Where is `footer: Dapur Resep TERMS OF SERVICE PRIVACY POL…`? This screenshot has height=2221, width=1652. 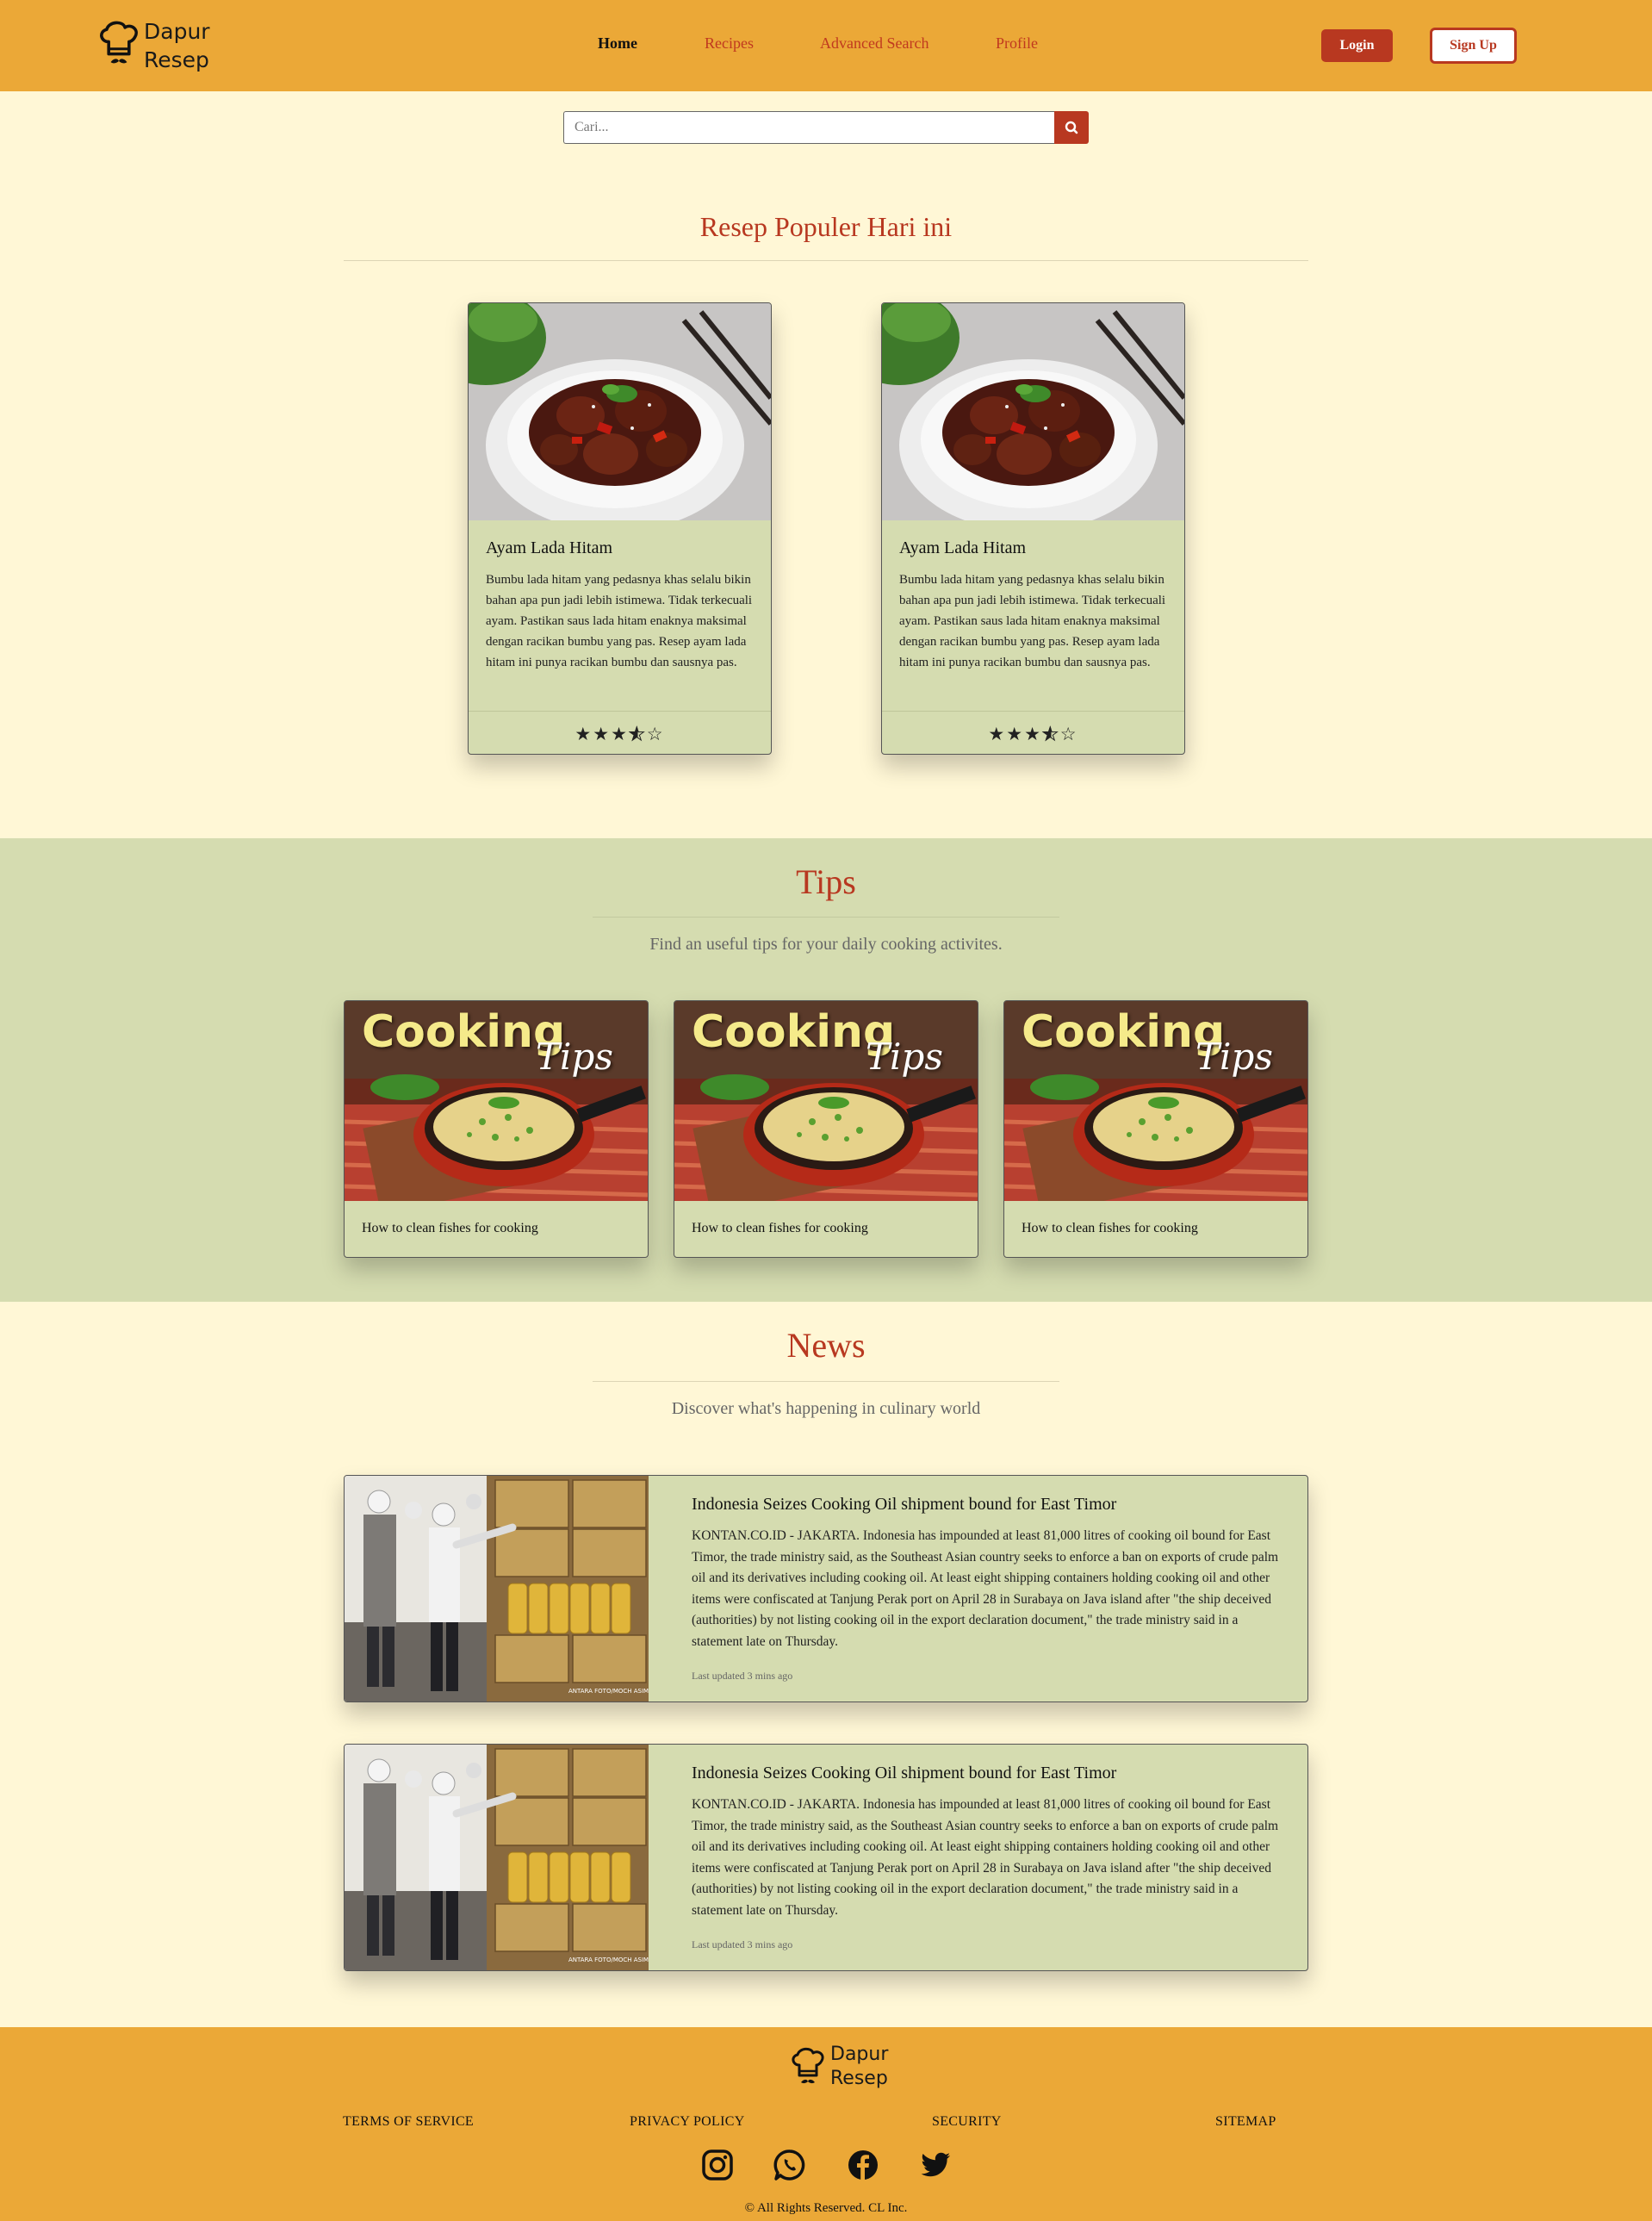 footer: Dapur Resep TERMS OF SERVICE PRIVACY POL… is located at coordinates (826, 2124).